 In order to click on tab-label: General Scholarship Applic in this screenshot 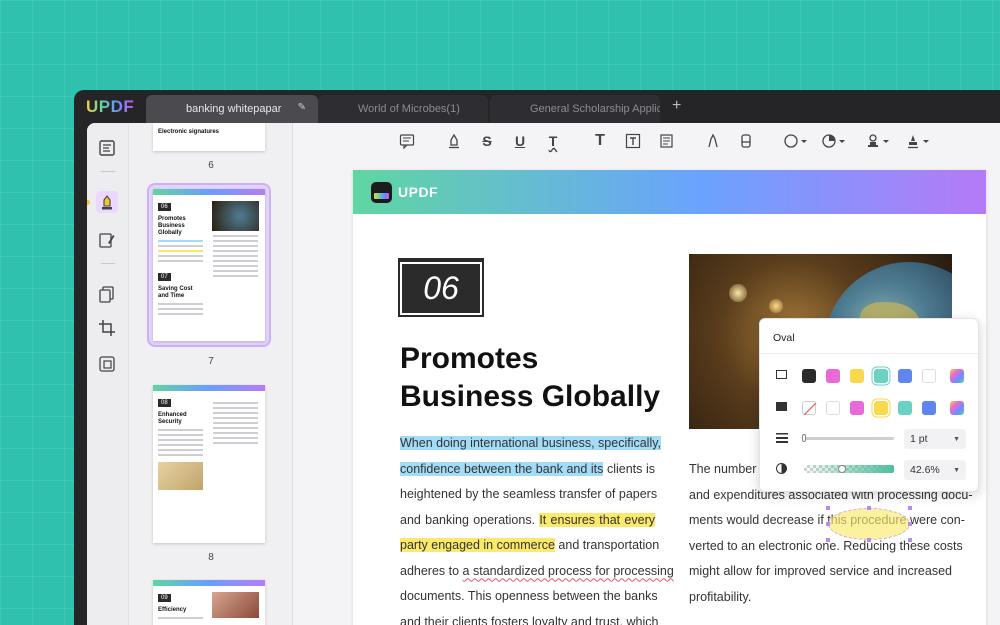, I will do `click(595, 109)`.